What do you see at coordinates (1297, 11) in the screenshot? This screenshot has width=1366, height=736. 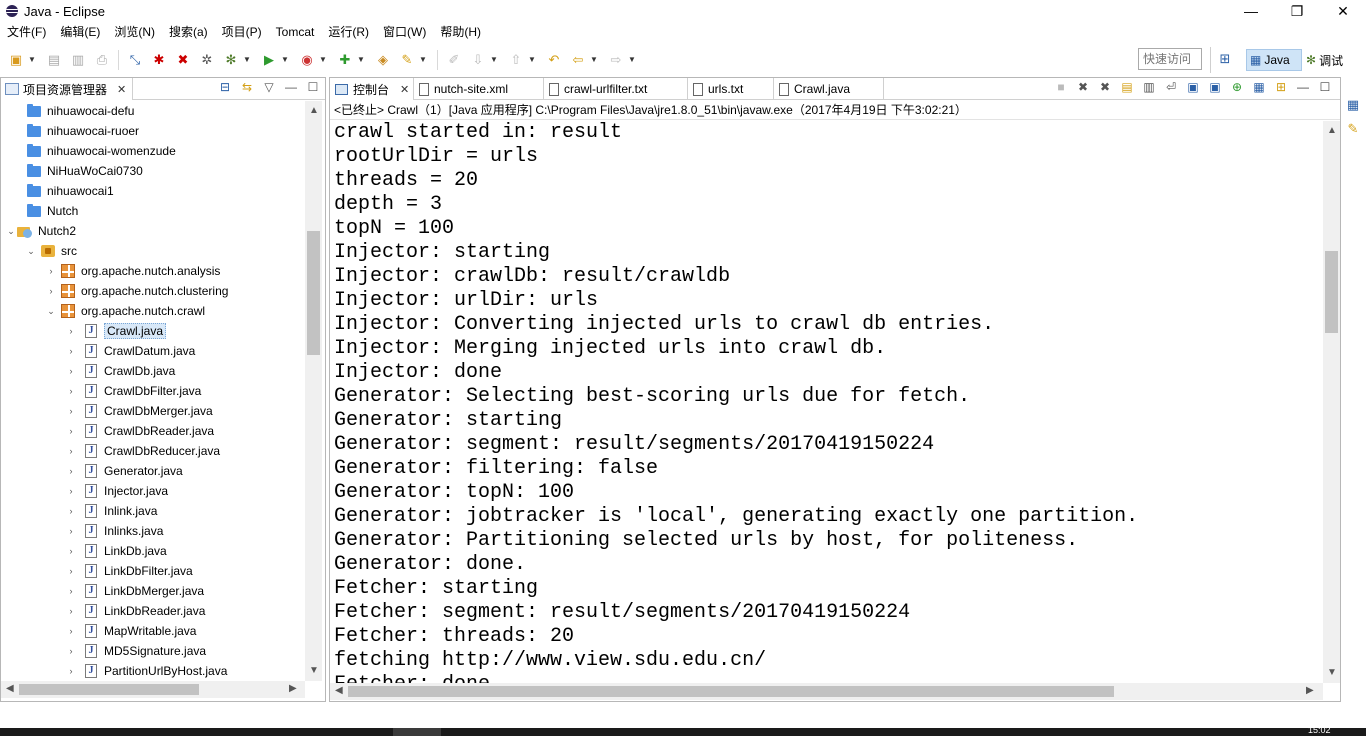 I see `restore-button: ❐` at bounding box center [1297, 11].